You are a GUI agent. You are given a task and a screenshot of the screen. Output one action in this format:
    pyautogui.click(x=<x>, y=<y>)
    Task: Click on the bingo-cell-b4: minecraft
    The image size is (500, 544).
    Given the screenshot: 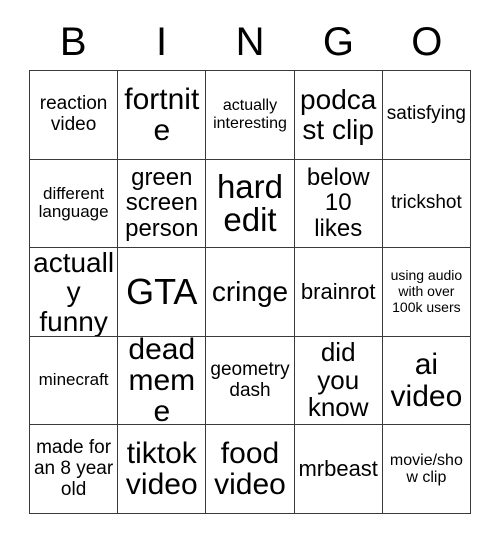 What is the action you would take?
    pyautogui.click(x=74, y=381)
    